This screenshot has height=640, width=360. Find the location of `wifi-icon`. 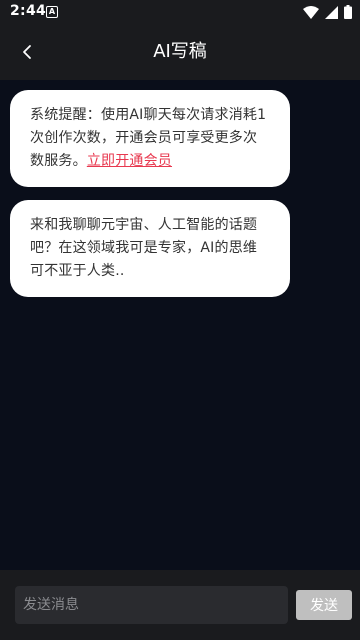

wifi-icon is located at coordinates (311, 12).